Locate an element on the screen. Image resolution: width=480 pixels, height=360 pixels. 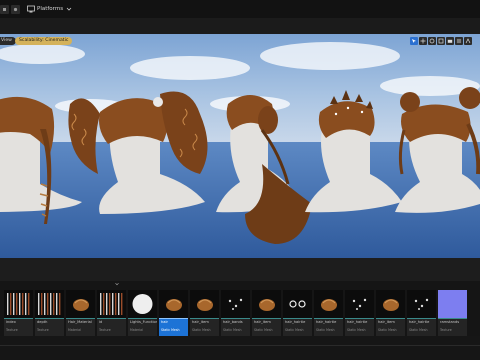
asset-tile: Hair_Material Material is located at coordinates (80, 313).